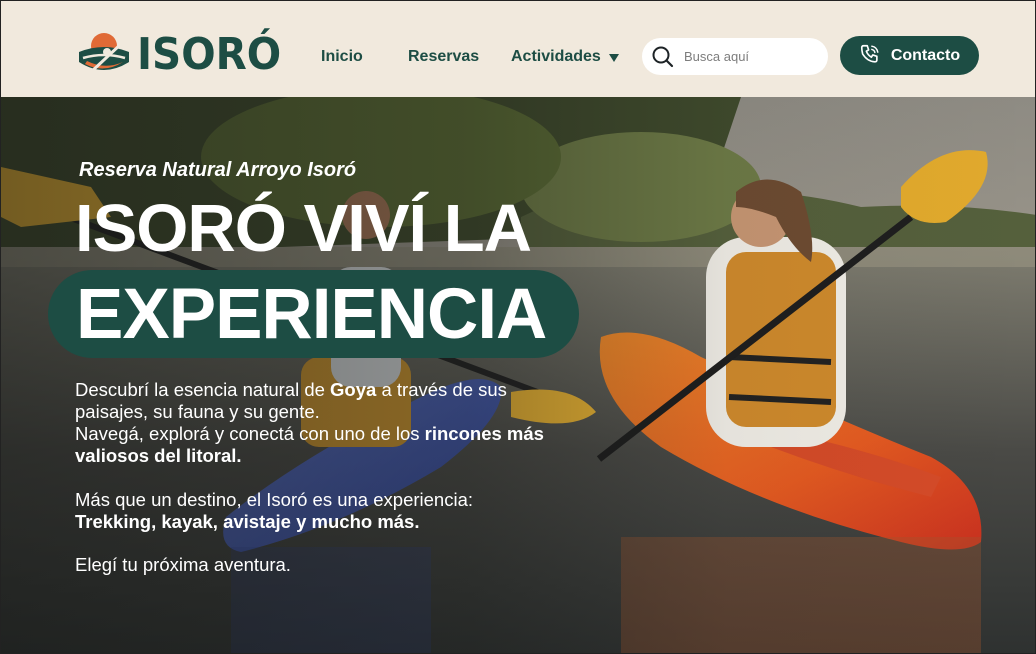  I want to click on nav-inicio: Inicio, so click(342, 57).